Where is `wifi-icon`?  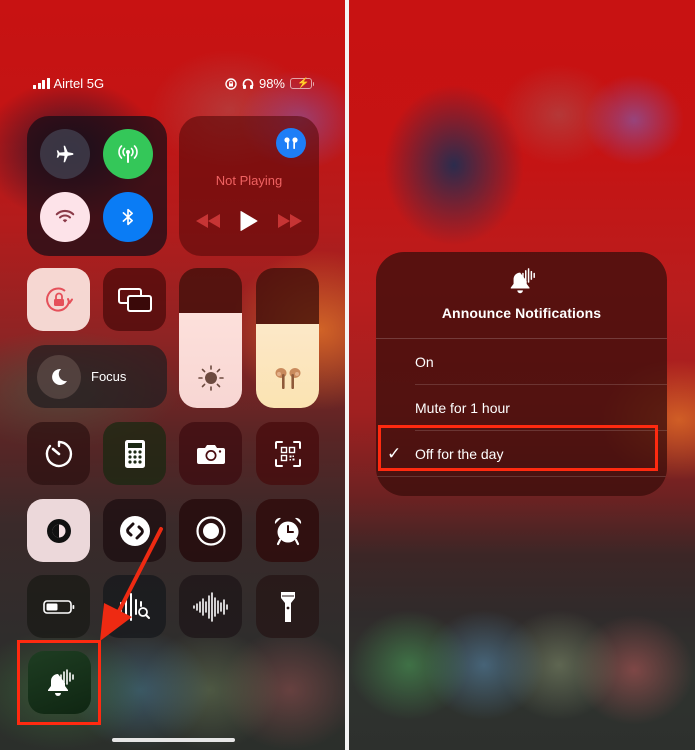 wifi-icon is located at coordinates (65, 216).